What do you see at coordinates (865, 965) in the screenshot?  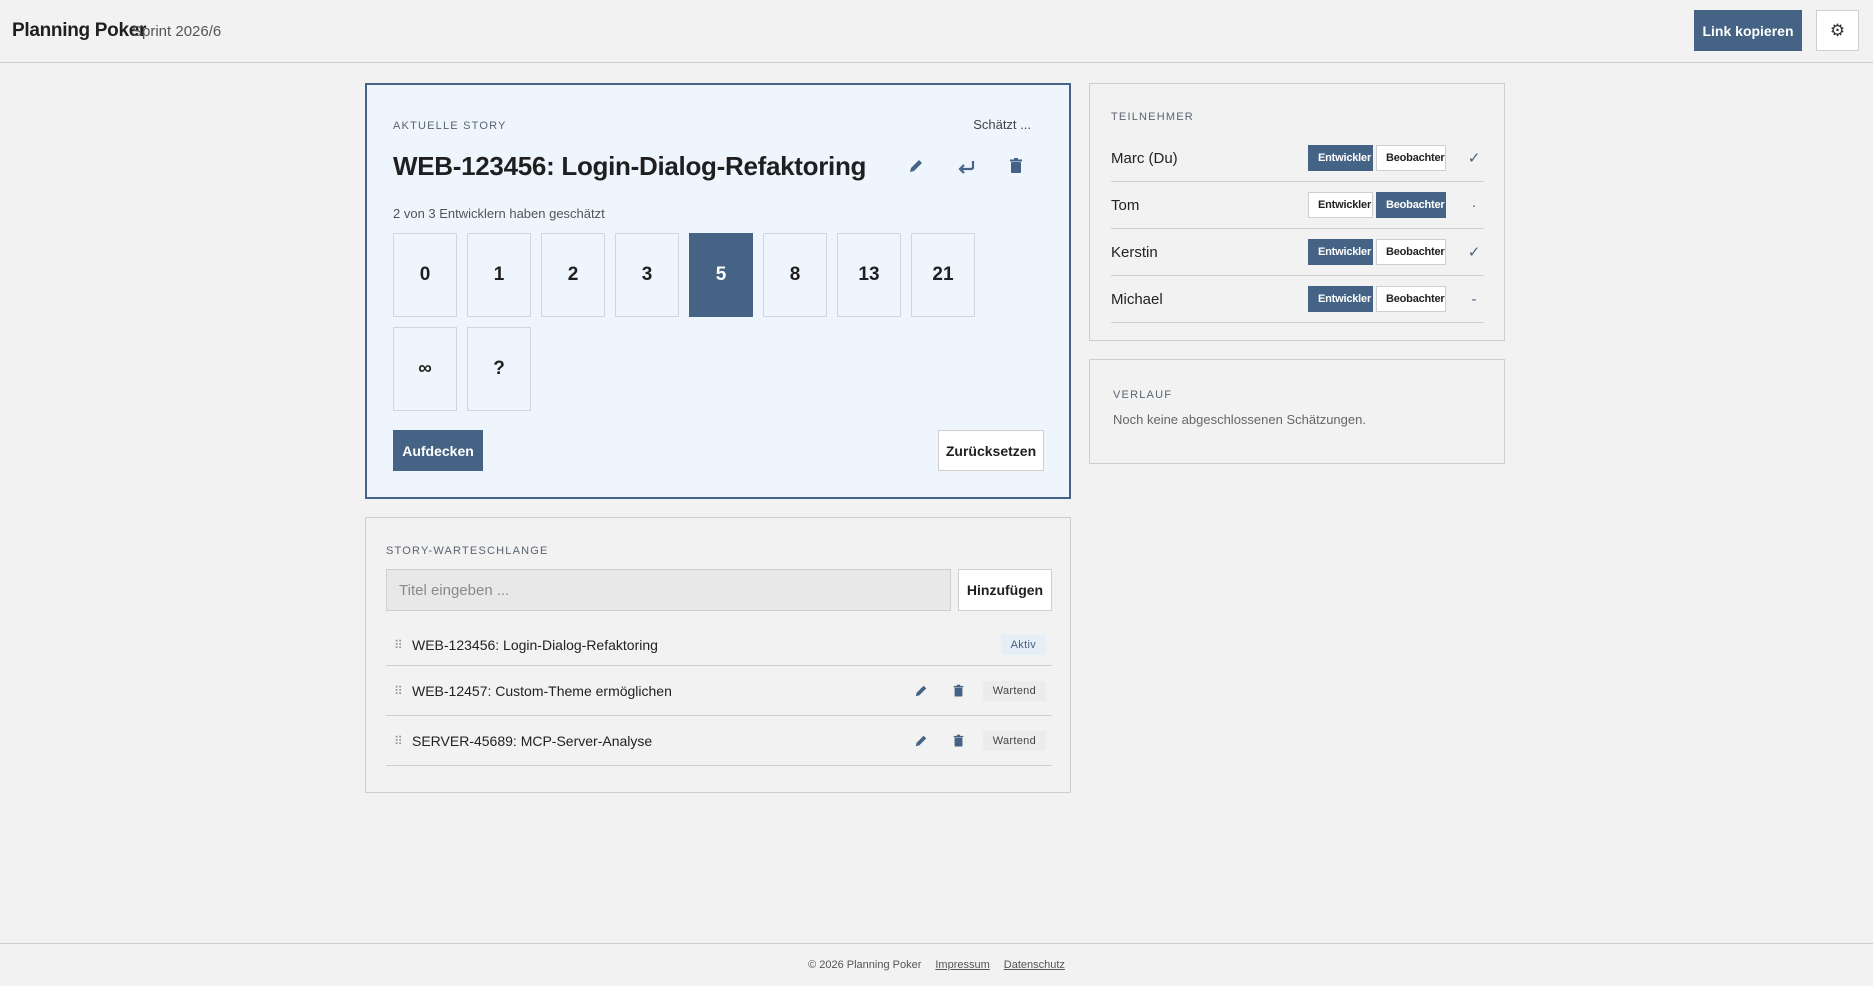 I see `copyright-text: © 2026 Planning Poker` at bounding box center [865, 965].